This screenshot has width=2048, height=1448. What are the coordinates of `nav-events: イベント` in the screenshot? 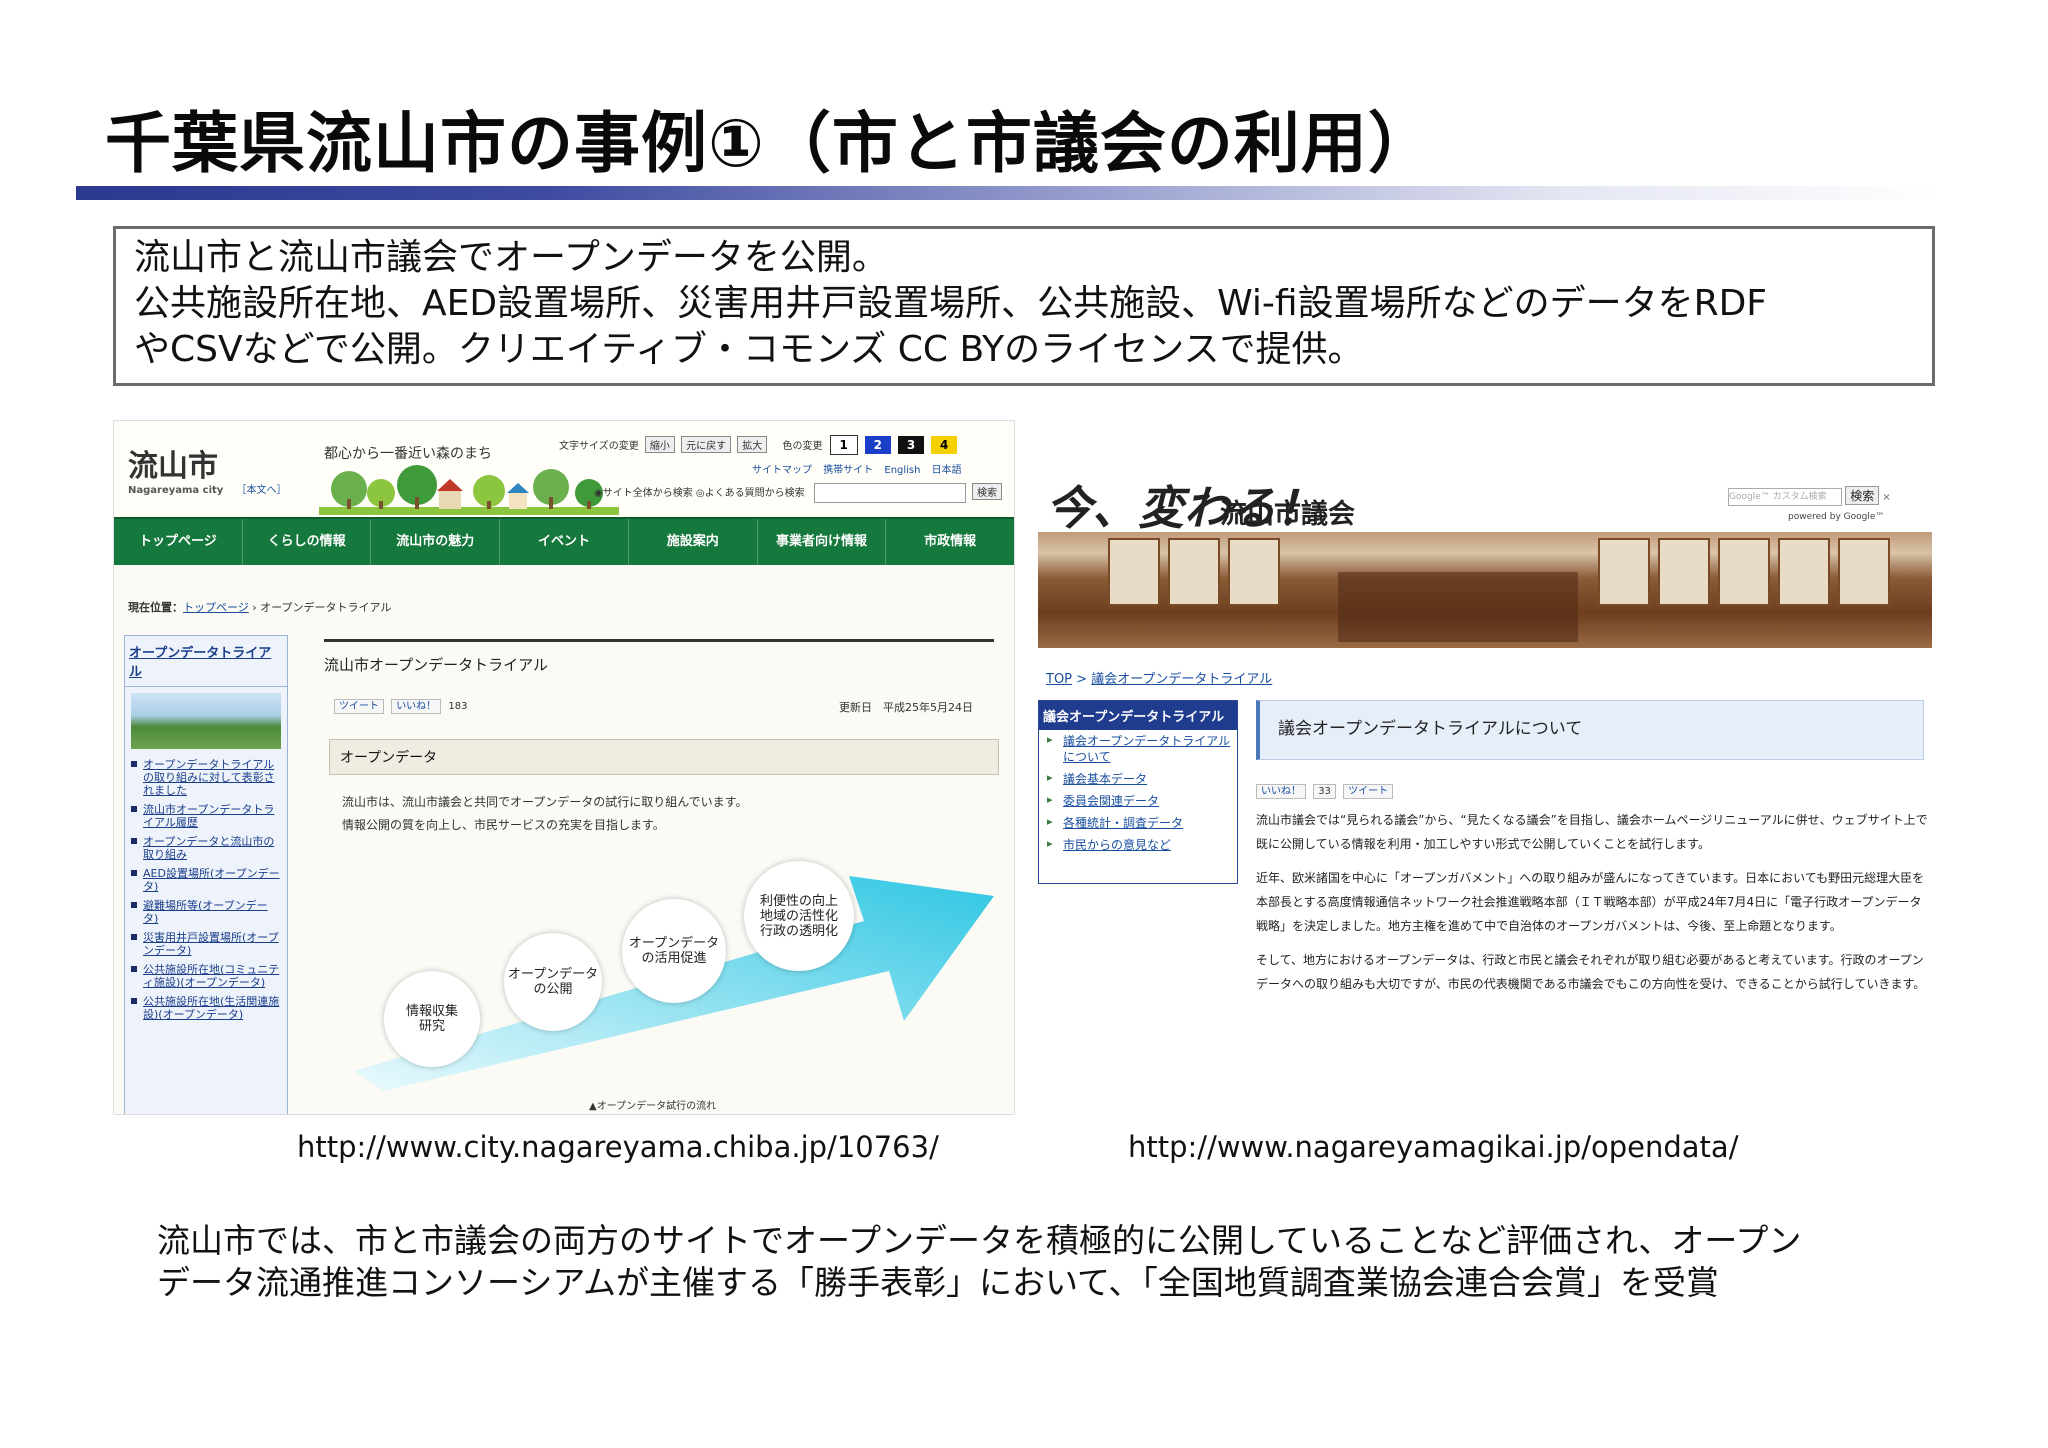 It's located at (564, 542).